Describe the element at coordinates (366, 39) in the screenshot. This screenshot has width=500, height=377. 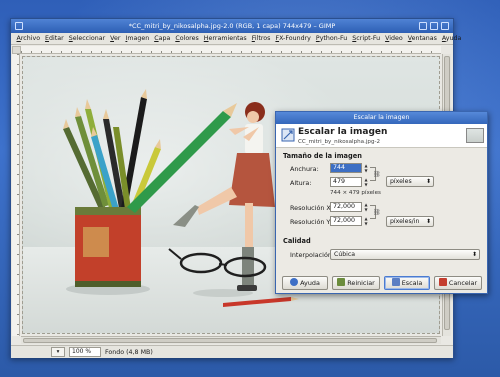
I see `menu-script-fu: Script-Fu` at that location.